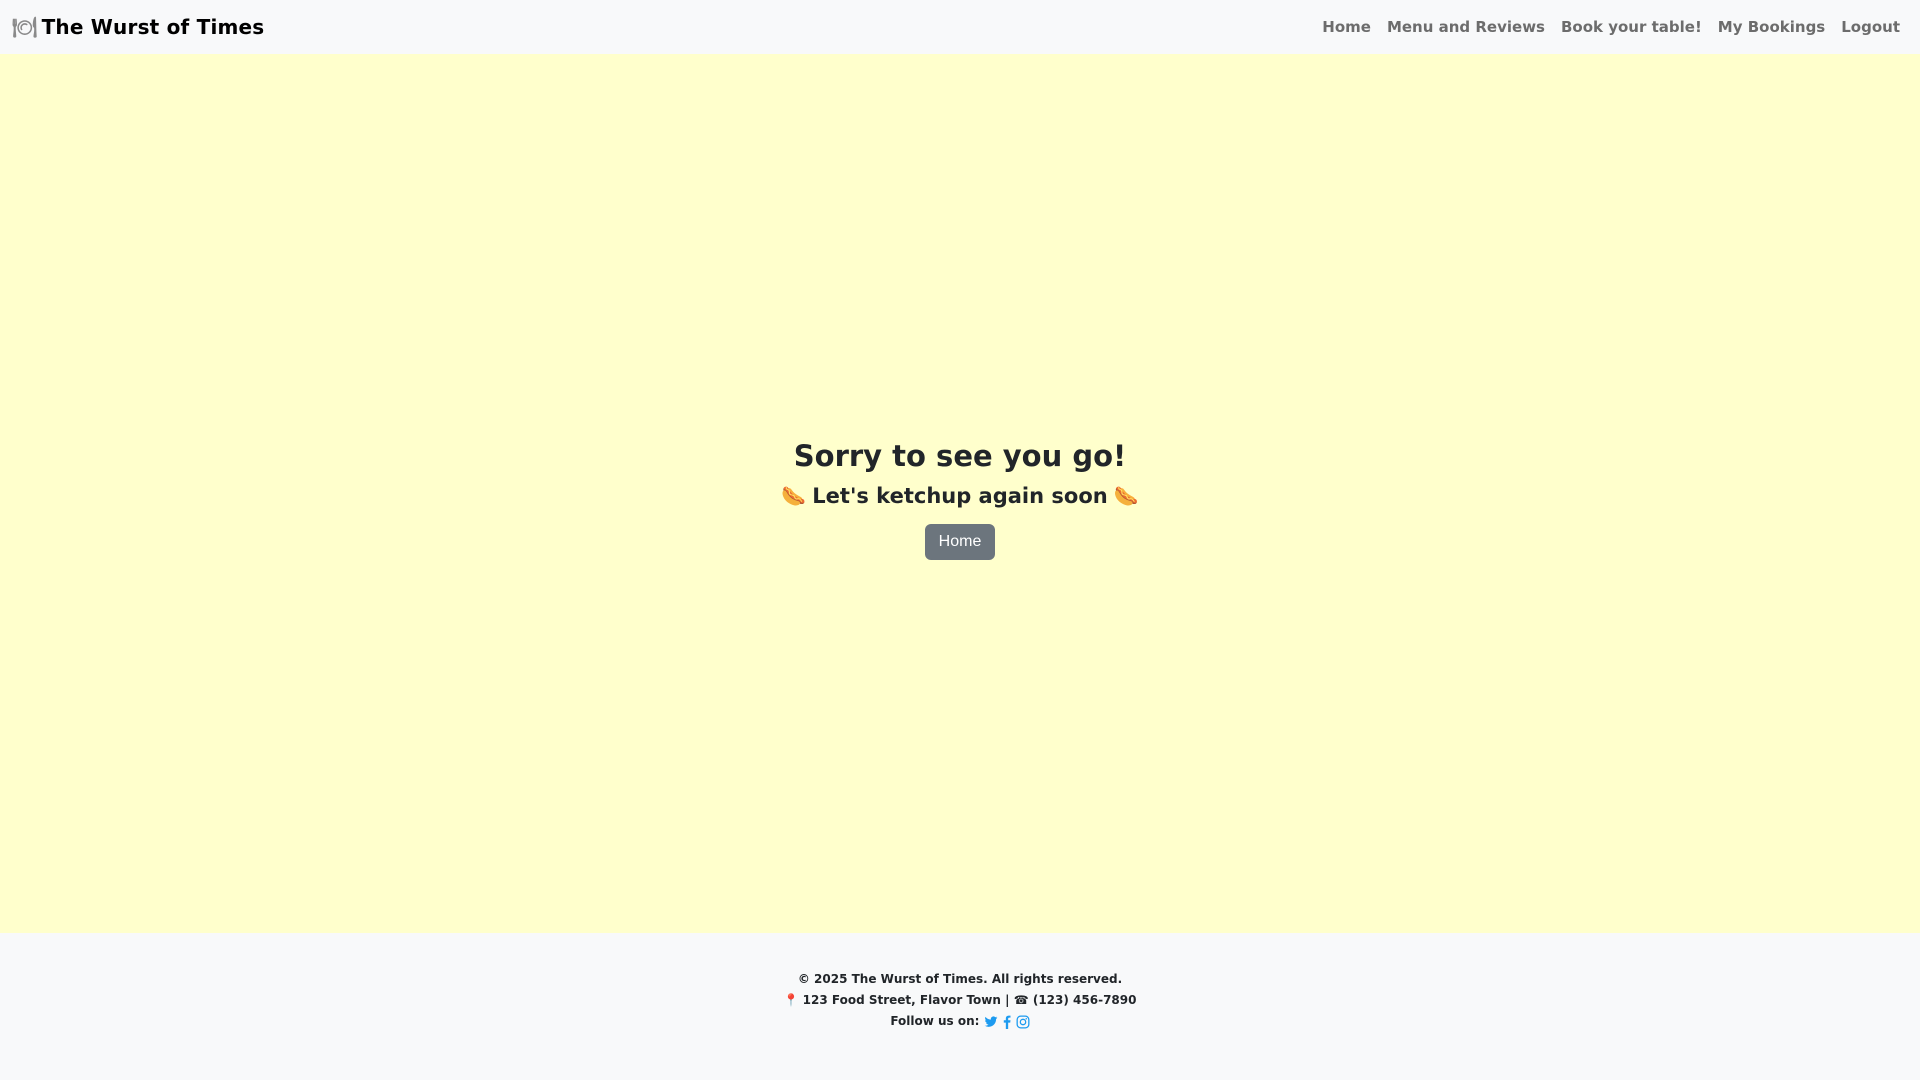 The image size is (1920, 1080). What do you see at coordinates (153, 27) in the screenshot?
I see `brand-title: The Wurst of Times` at bounding box center [153, 27].